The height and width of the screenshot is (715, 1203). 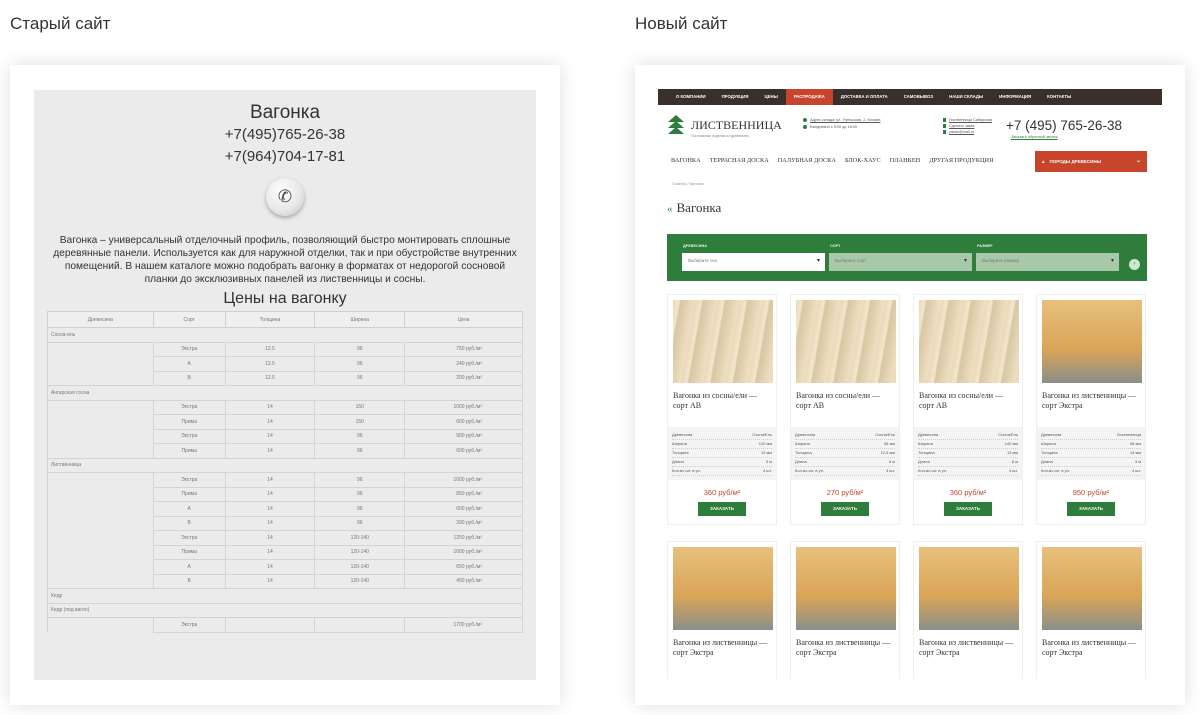 What do you see at coordinates (1134, 264) in the screenshot?
I see `filter-submit-button: ›` at bounding box center [1134, 264].